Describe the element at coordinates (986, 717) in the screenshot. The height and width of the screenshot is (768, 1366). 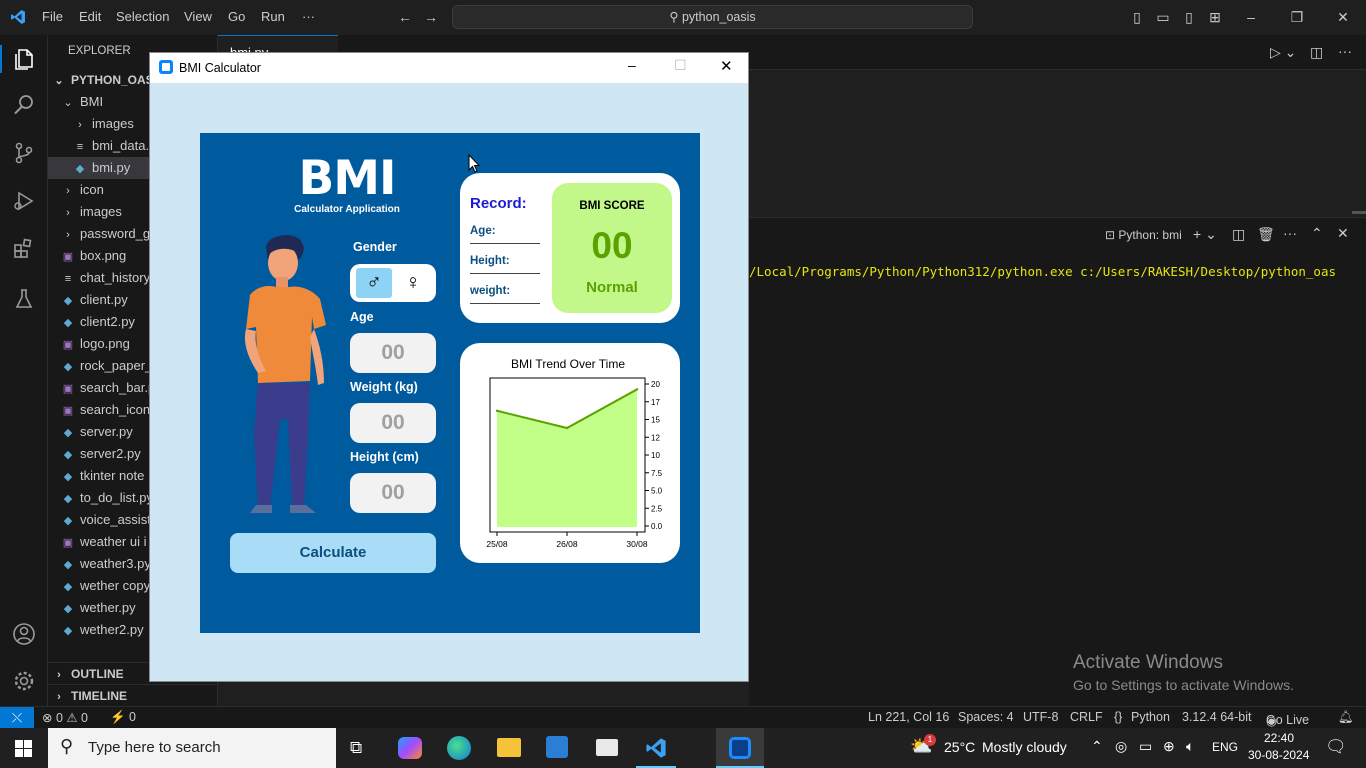
I see `indentation: Spaces: 4` at that location.